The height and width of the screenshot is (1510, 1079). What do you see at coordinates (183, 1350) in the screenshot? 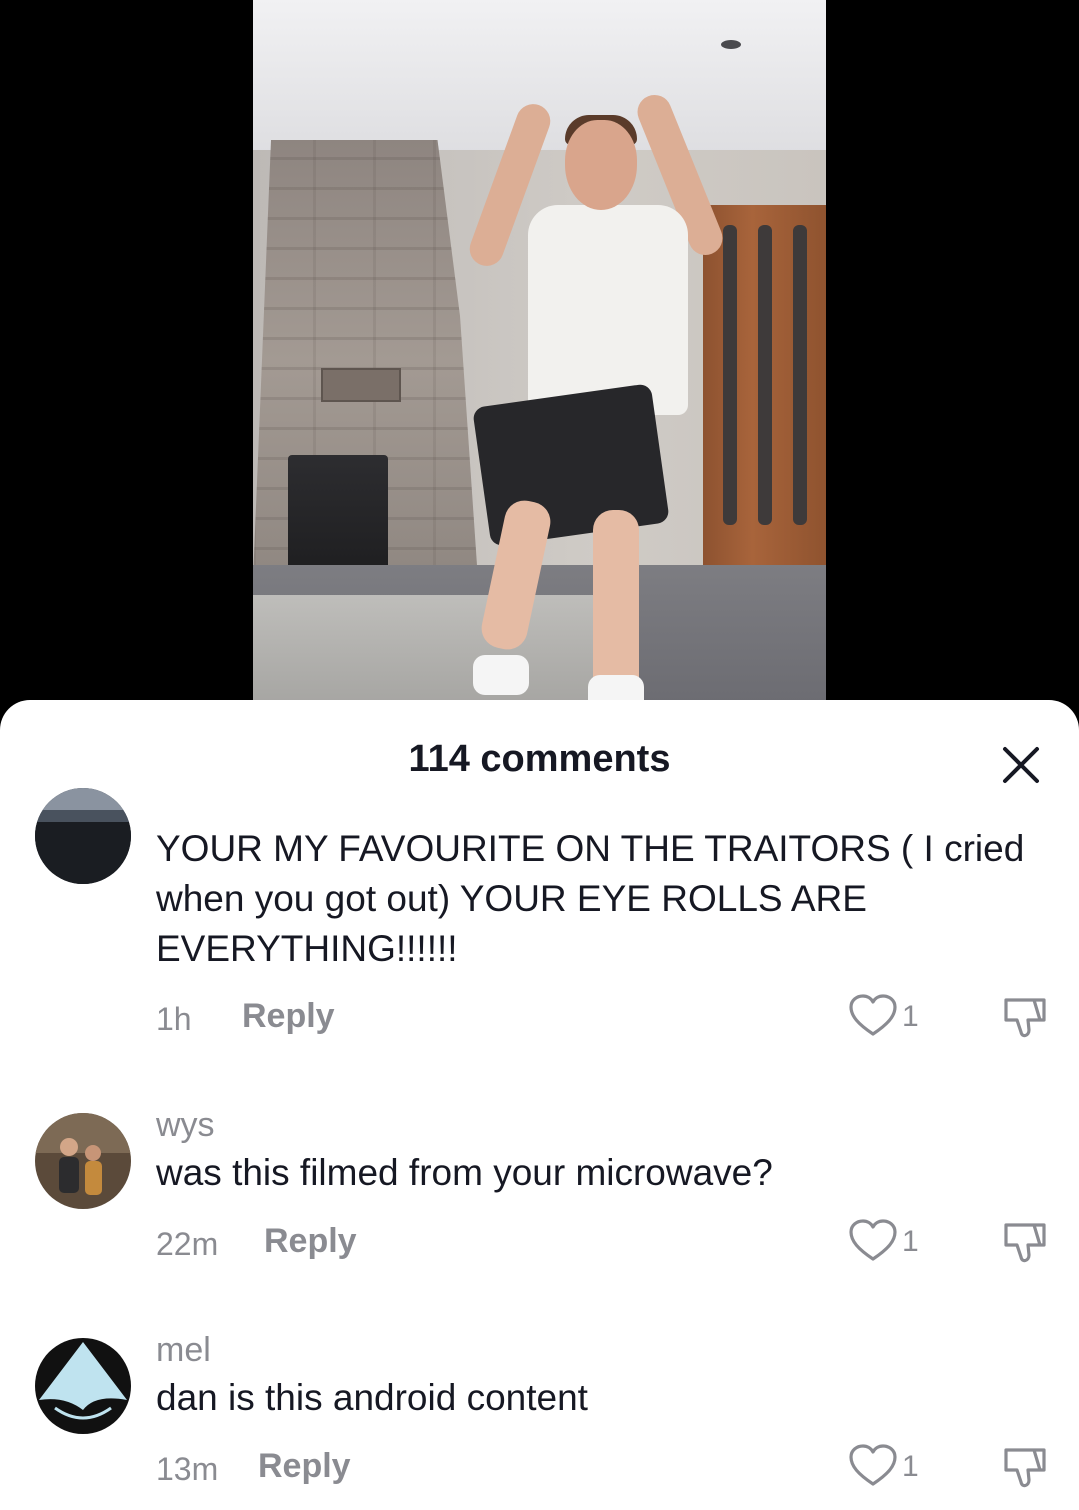
I see `comment-username: mel` at bounding box center [183, 1350].